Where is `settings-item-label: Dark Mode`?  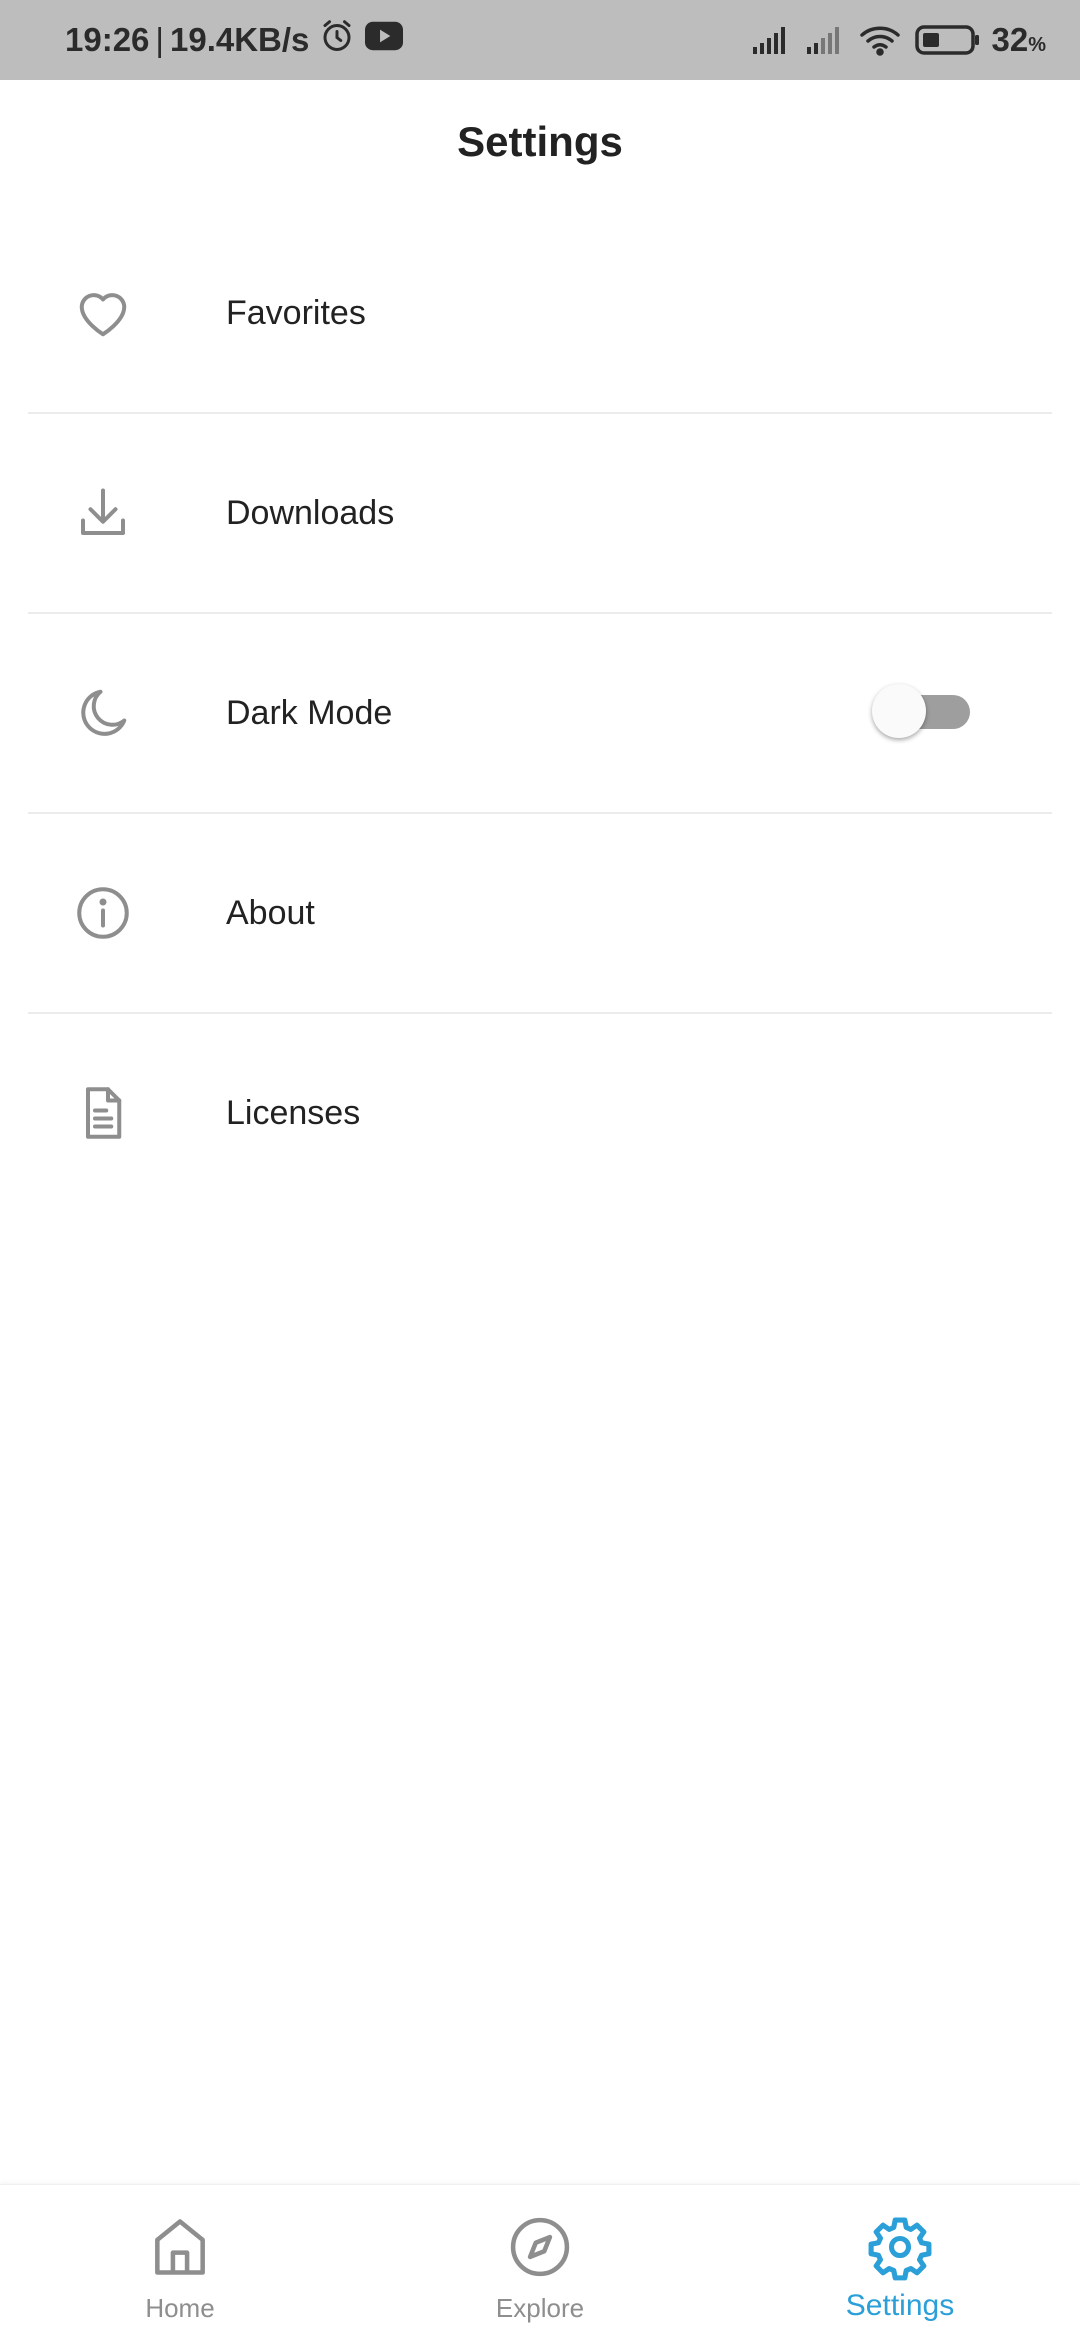
settings-item-label: Dark Mode is located at coordinates (309, 713).